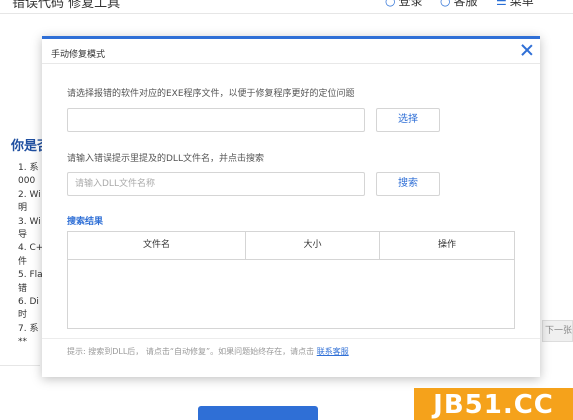  What do you see at coordinates (408, 120) in the screenshot?
I see `select-button: 选择` at bounding box center [408, 120].